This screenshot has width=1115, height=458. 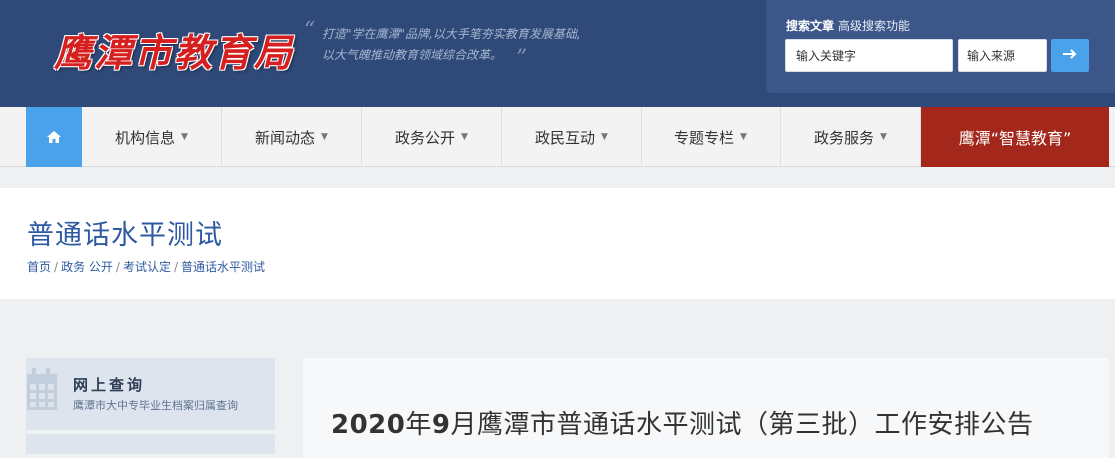 What do you see at coordinates (412, 55) in the screenshot?
I see `slogan-line-2: 以大气魄推动教育领域综合改革。` at bounding box center [412, 55].